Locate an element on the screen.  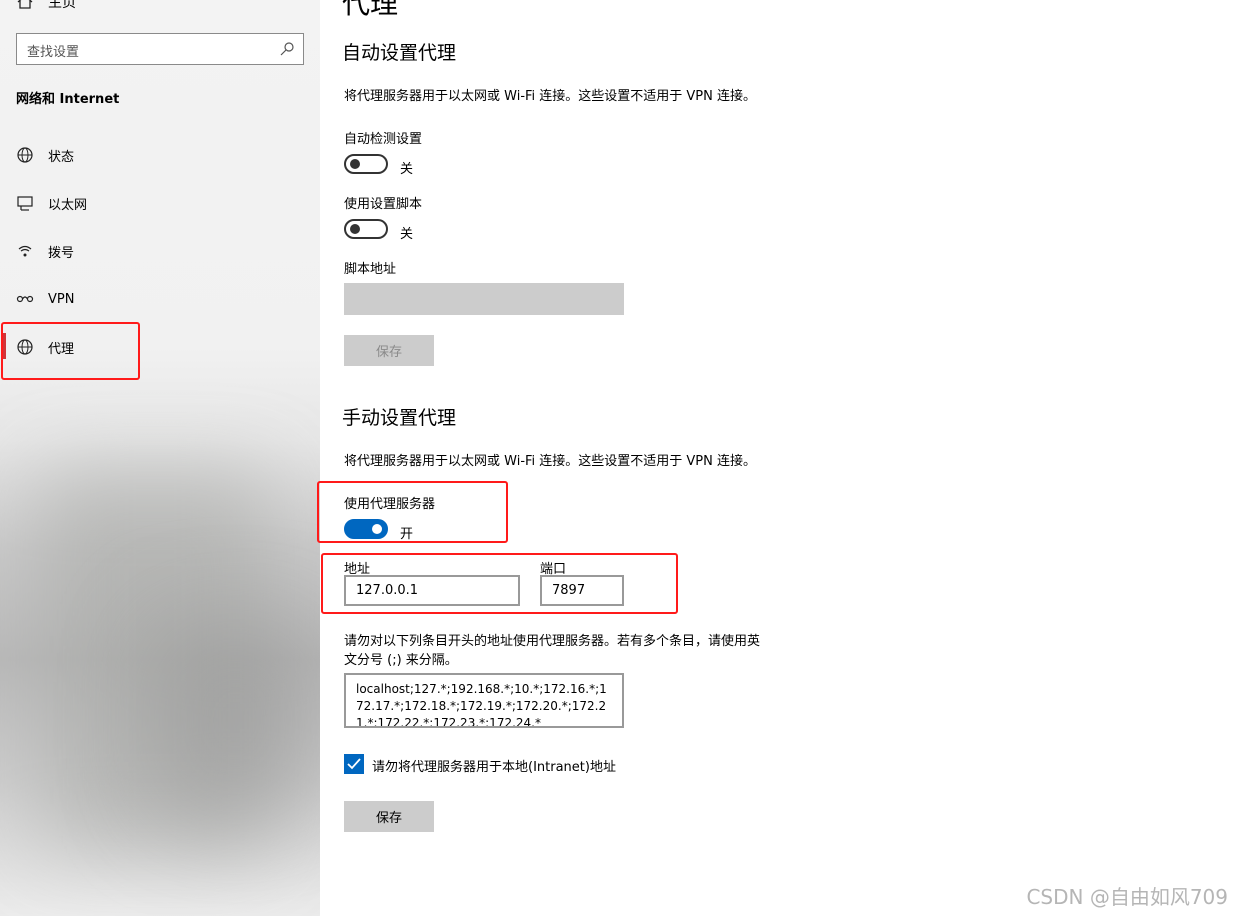
page-title: 代理 is located at coordinates (370, 10).